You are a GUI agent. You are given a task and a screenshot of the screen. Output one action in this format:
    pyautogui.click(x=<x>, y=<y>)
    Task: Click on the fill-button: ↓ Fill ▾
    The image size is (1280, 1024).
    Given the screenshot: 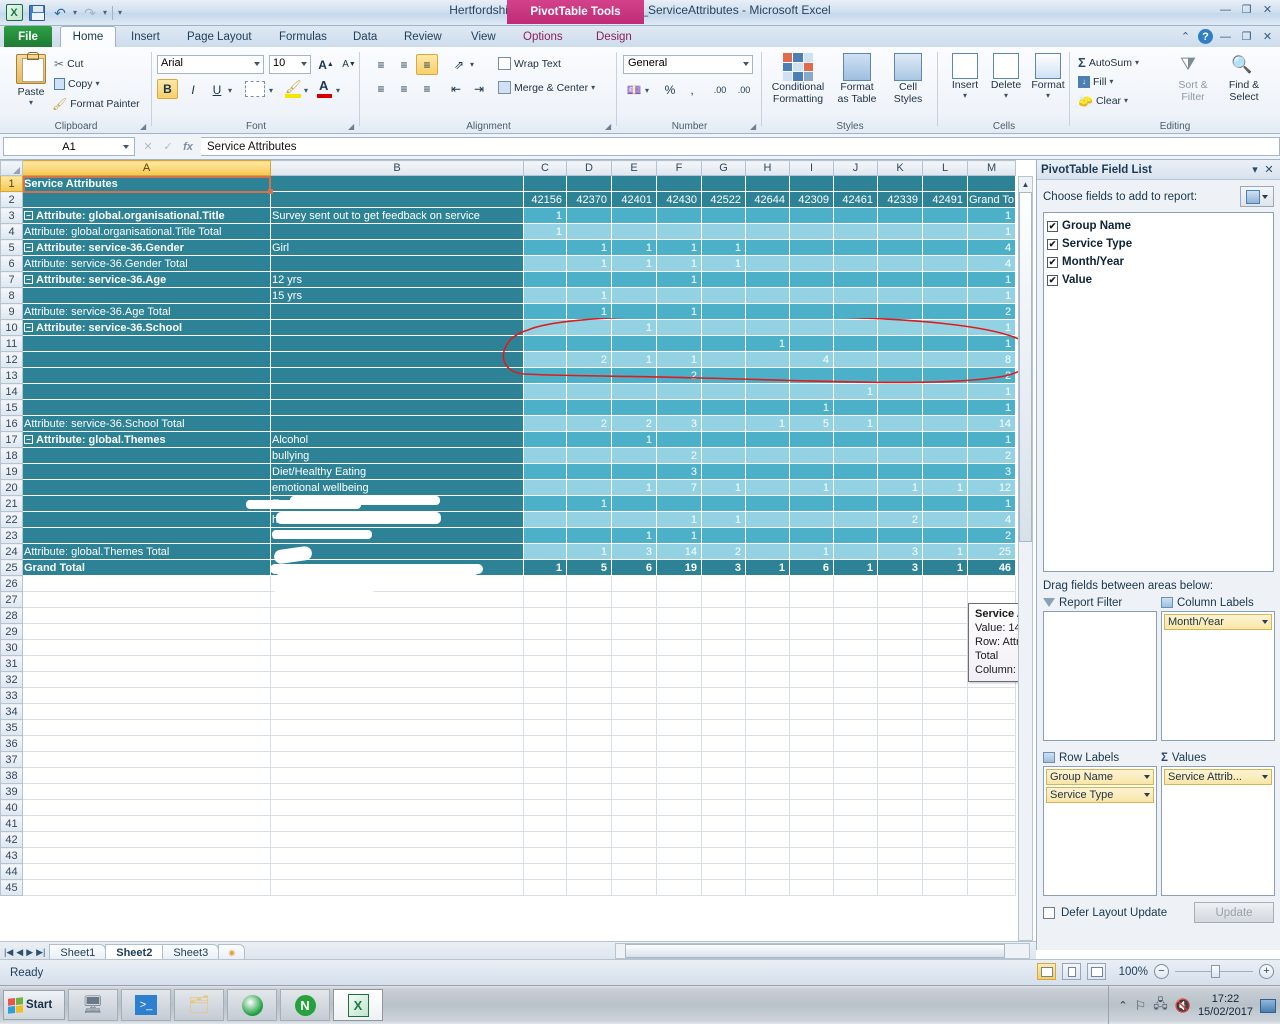 What is the action you would take?
    pyautogui.click(x=1095, y=81)
    